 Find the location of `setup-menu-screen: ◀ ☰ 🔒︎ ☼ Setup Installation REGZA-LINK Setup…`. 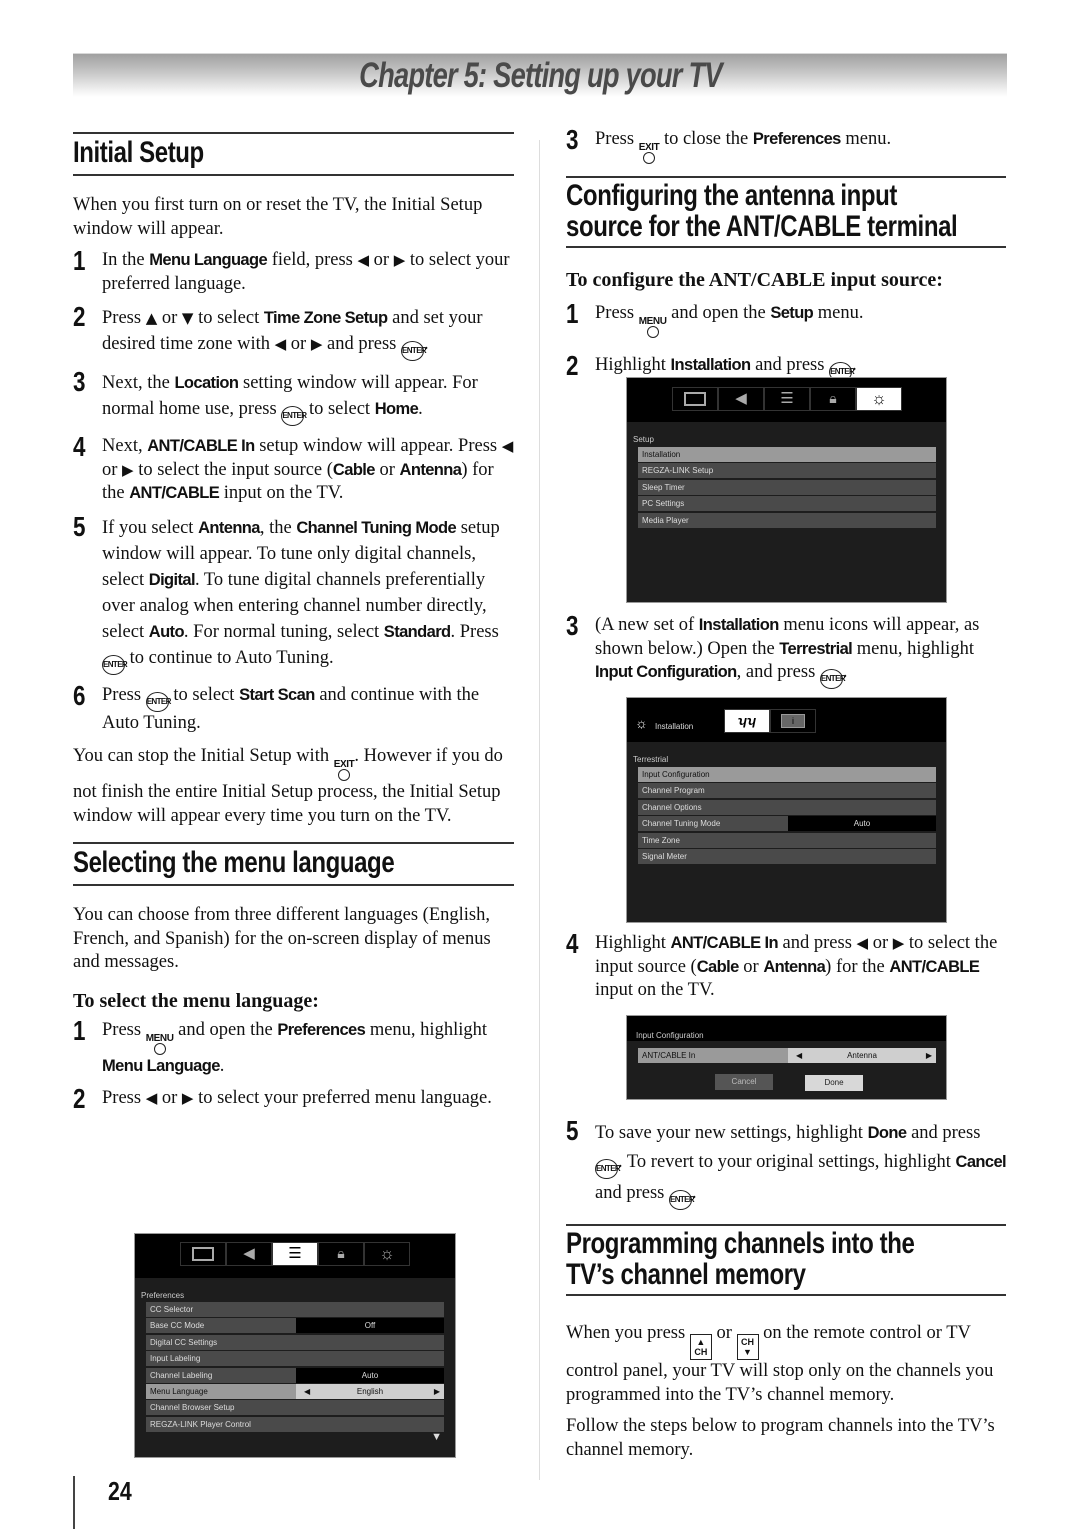

setup-menu-screen: ◀ ☰ 🔒︎ ☼ Setup Installation REGZA-LINK Setup… is located at coordinates (786, 490).